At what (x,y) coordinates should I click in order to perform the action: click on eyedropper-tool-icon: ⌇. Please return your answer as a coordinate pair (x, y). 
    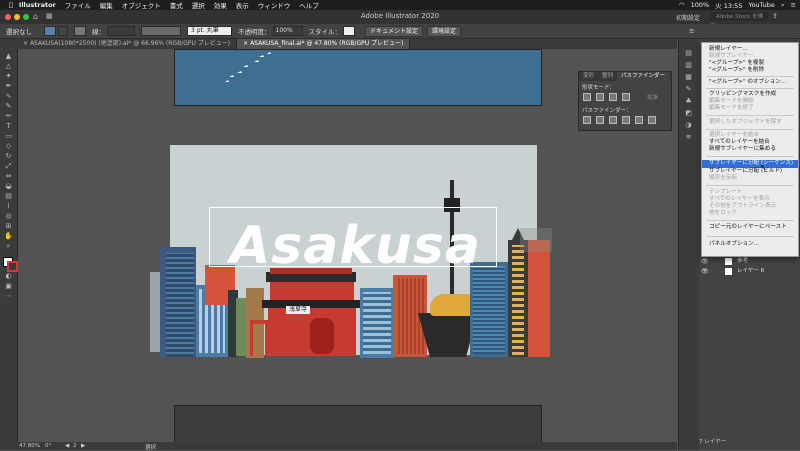
    Looking at the image, I should click on (8, 206).